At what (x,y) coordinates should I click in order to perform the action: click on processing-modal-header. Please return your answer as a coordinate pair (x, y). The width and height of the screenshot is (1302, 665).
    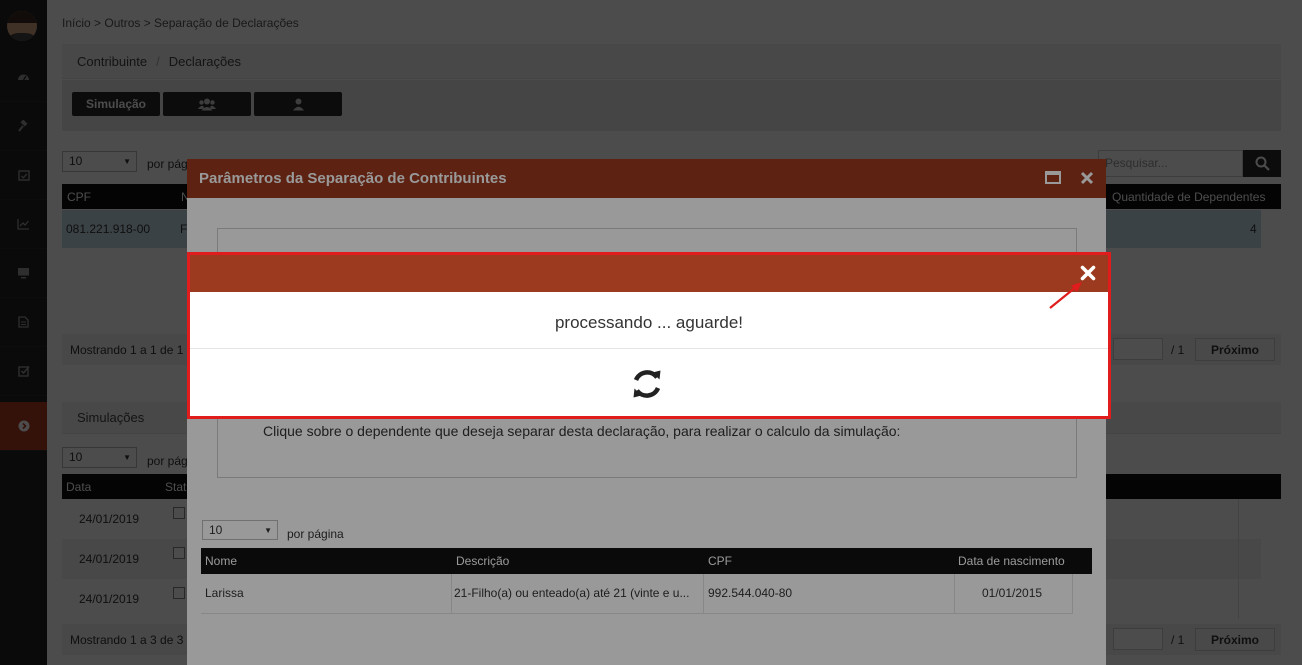
    Looking at the image, I should click on (649, 273).